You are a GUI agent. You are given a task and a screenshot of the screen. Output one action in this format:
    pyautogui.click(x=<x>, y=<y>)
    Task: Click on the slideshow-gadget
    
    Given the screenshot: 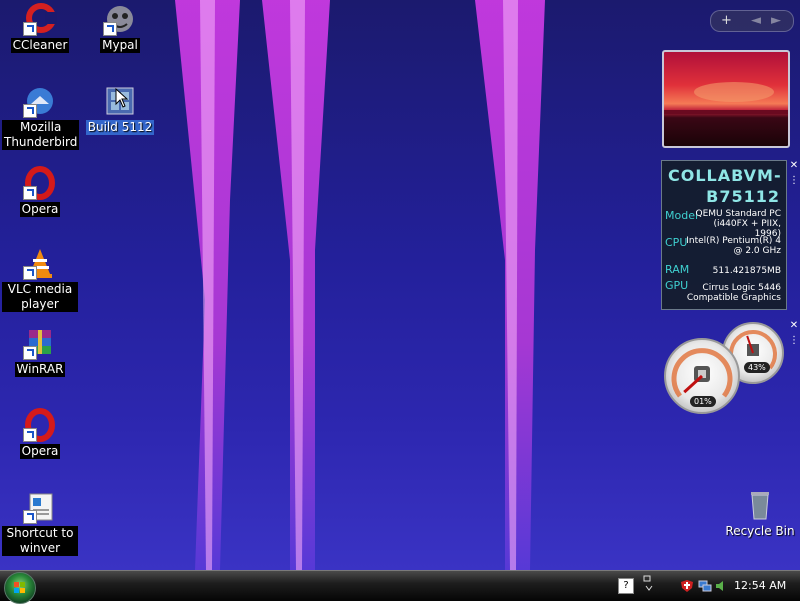 What is the action you would take?
    pyautogui.click(x=726, y=99)
    